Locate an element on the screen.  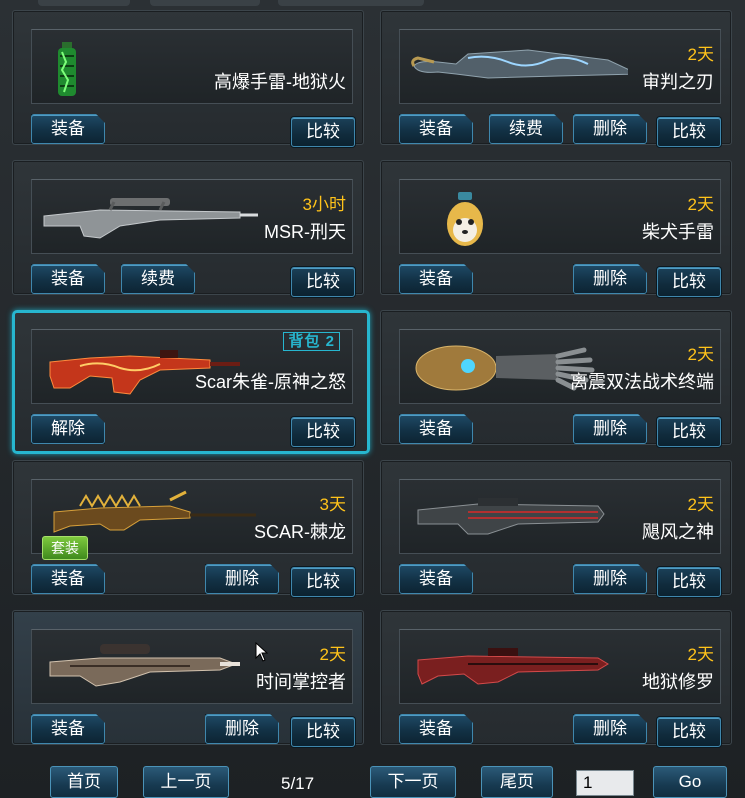
item-image-frame: 2天 时间掌控者 is located at coordinates (192, 666).